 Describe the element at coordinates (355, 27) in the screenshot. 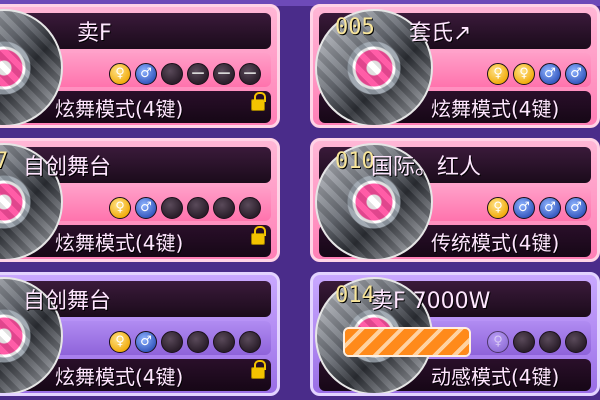

I see `room-number: 005` at that location.